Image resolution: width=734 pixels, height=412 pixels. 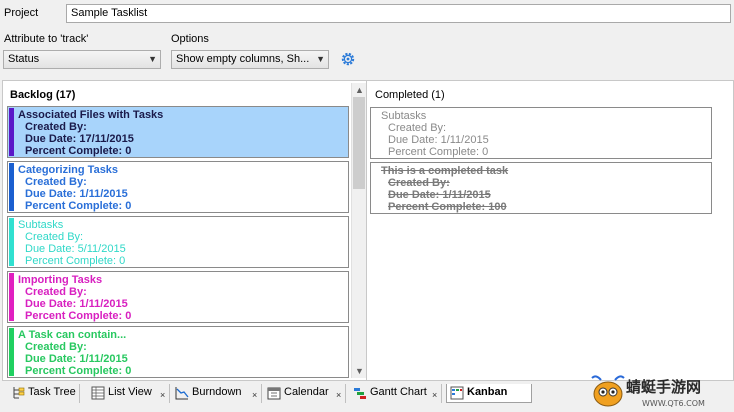 I want to click on list-view-icon, so click(x=98, y=393).